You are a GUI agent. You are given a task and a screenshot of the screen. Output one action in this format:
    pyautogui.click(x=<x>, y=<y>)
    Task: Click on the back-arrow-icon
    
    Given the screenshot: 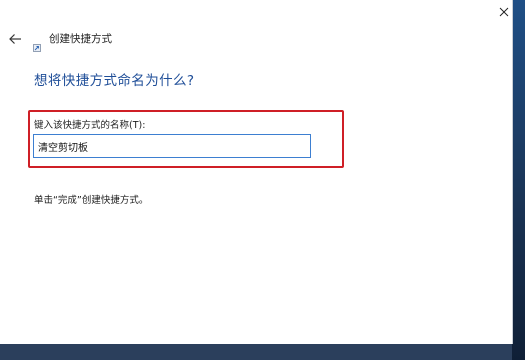 What is the action you would take?
    pyautogui.click(x=15, y=39)
    